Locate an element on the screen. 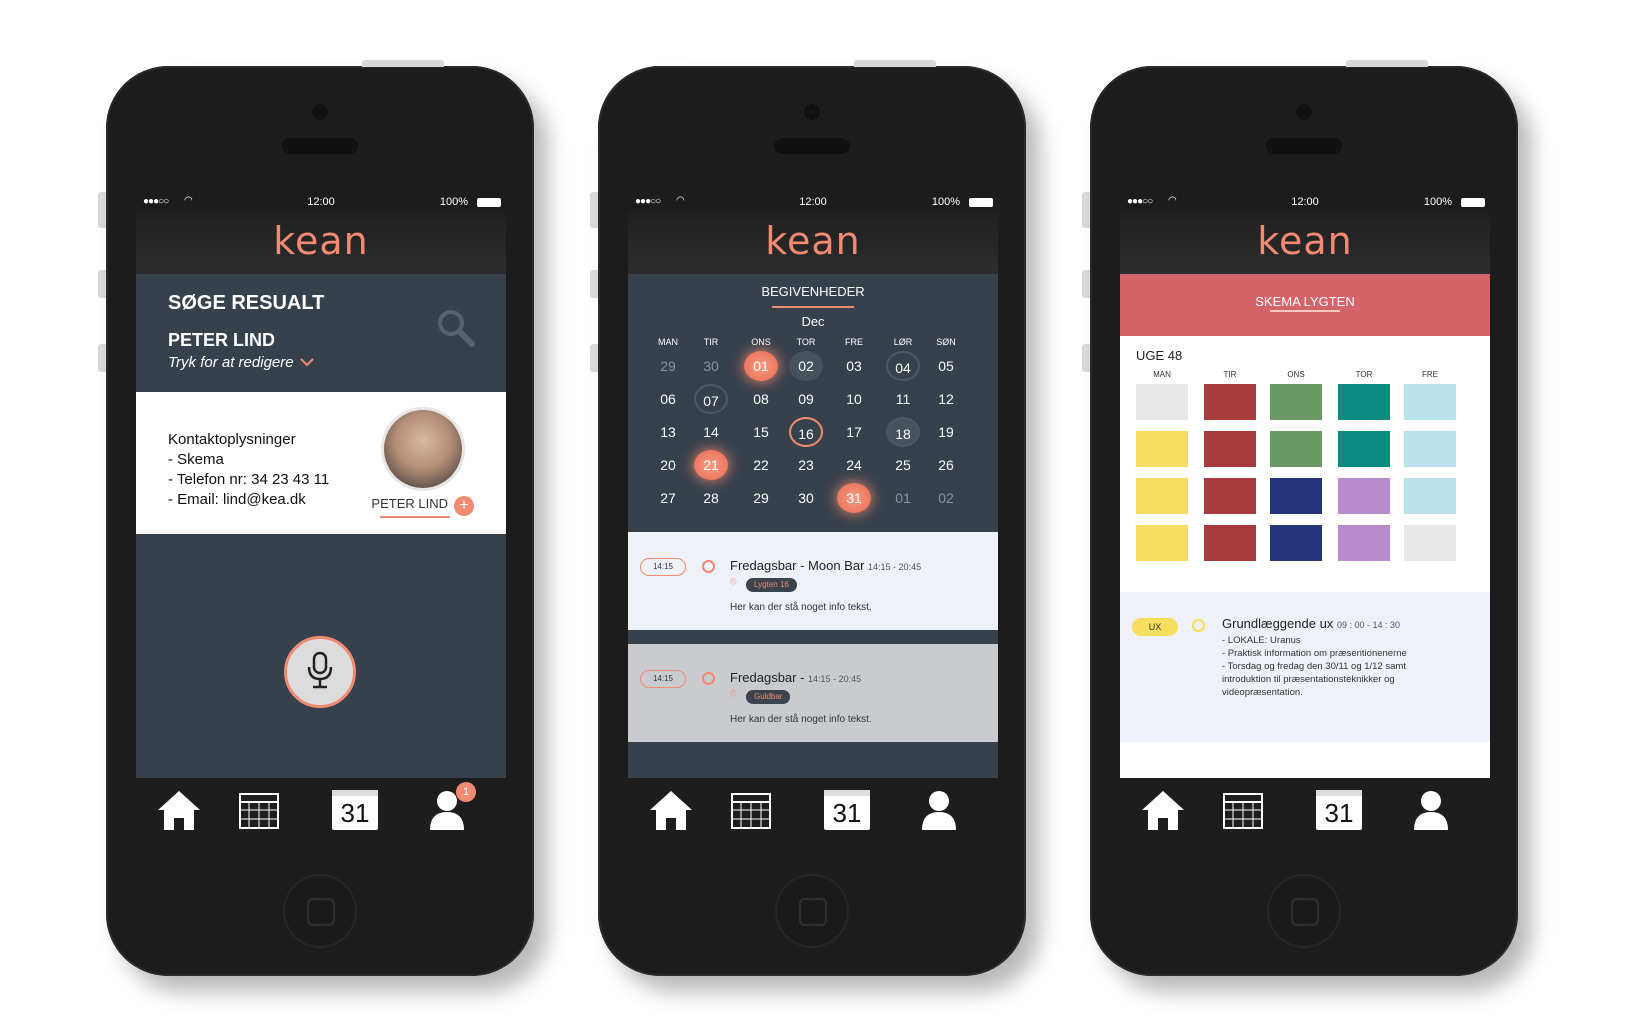 This screenshot has height=1035, width=1628. calendar-day: 09 is located at coordinates (806, 399).